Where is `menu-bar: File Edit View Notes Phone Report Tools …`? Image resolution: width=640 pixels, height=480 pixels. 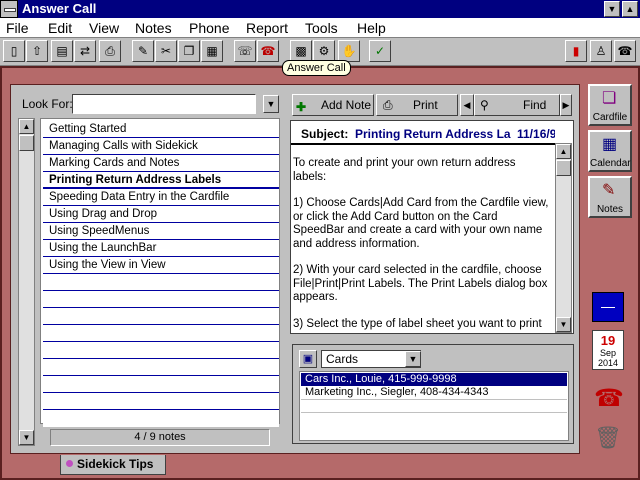 menu-bar: File Edit View Notes Phone Report Tools … is located at coordinates (320, 28).